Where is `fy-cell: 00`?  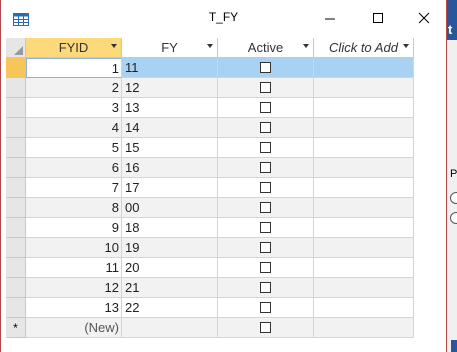
fy-cell: 00 is located at coordinates (170, 208).